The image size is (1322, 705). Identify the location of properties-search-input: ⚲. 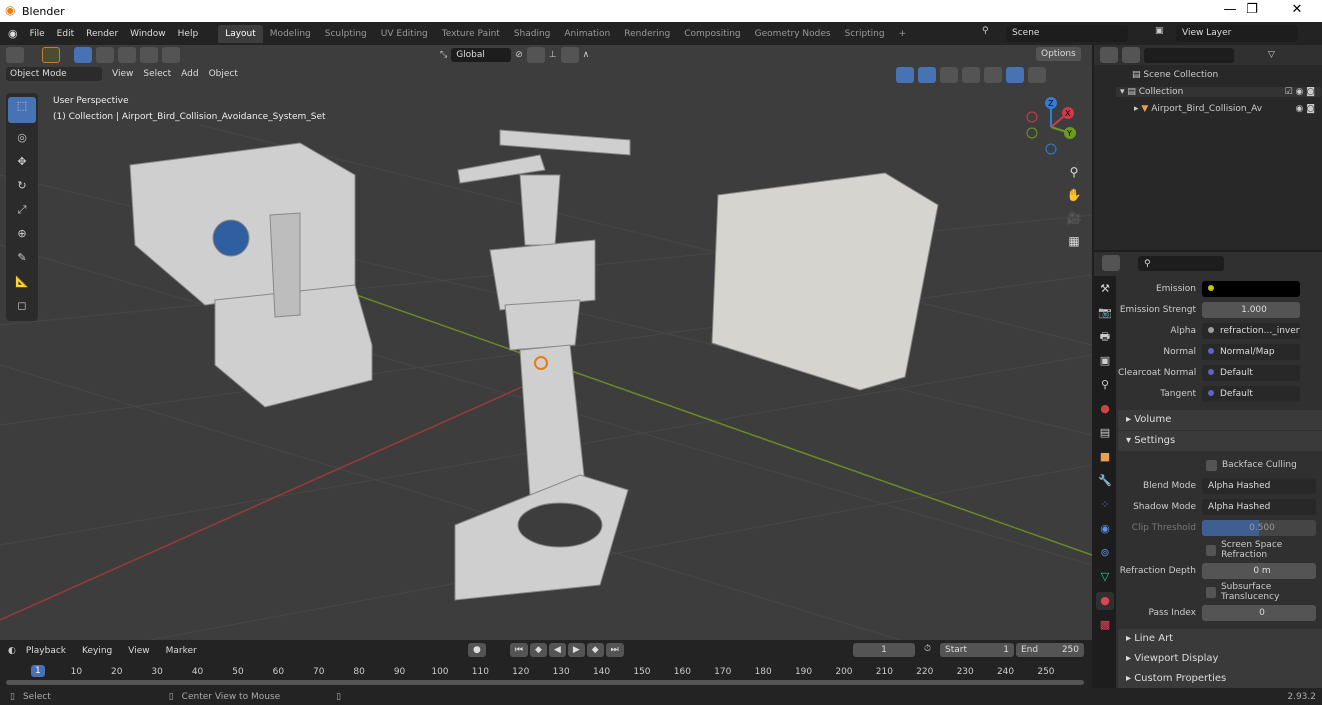
(1181, 263).